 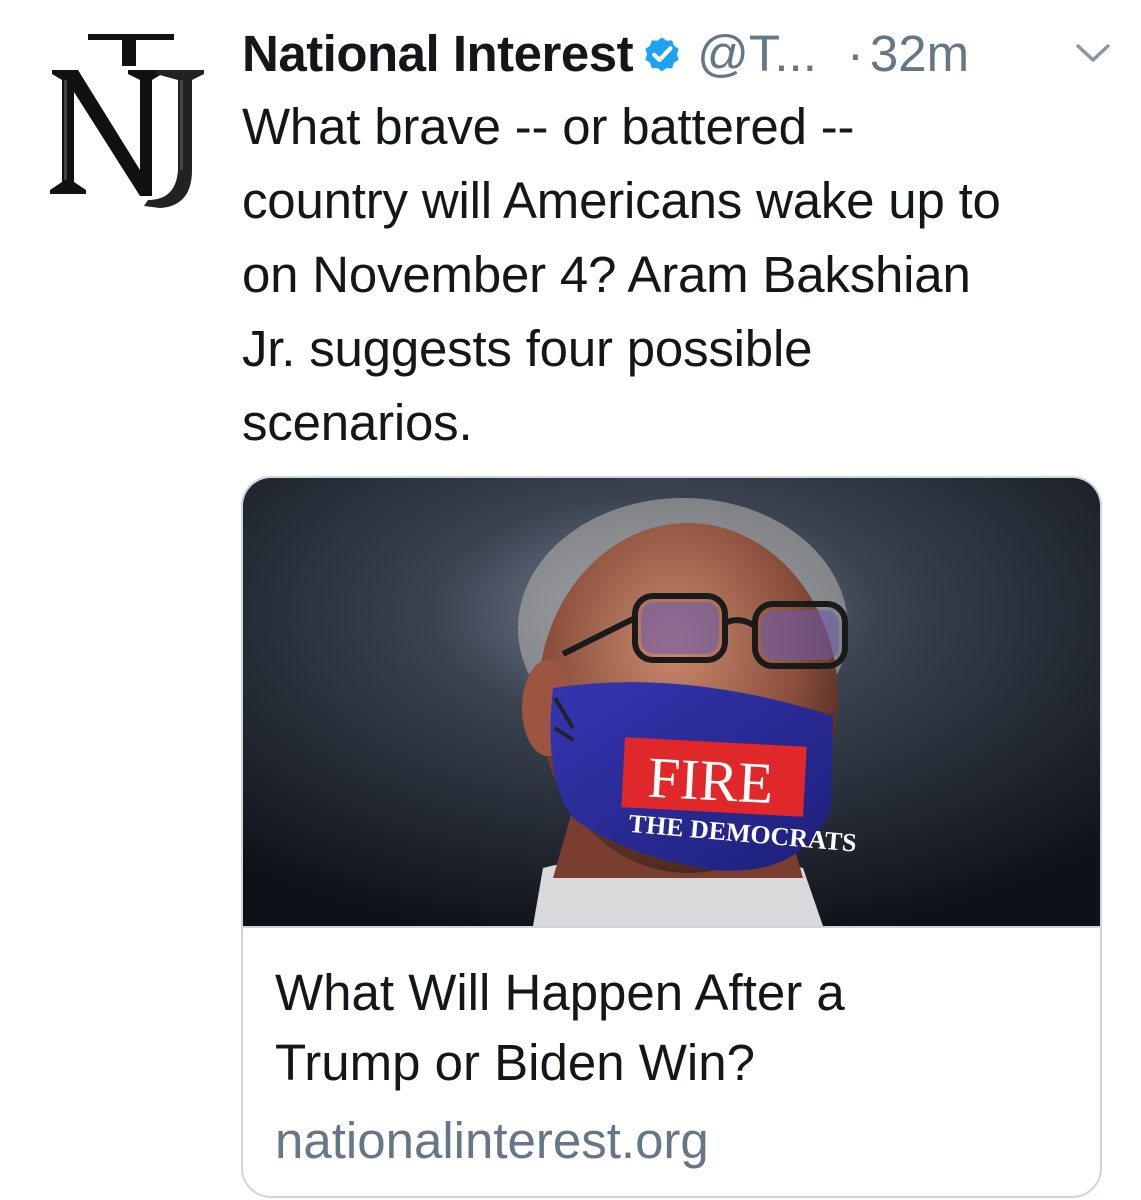 I want to click on tweet-timestamp: 32m, so click(x=919, y=54).